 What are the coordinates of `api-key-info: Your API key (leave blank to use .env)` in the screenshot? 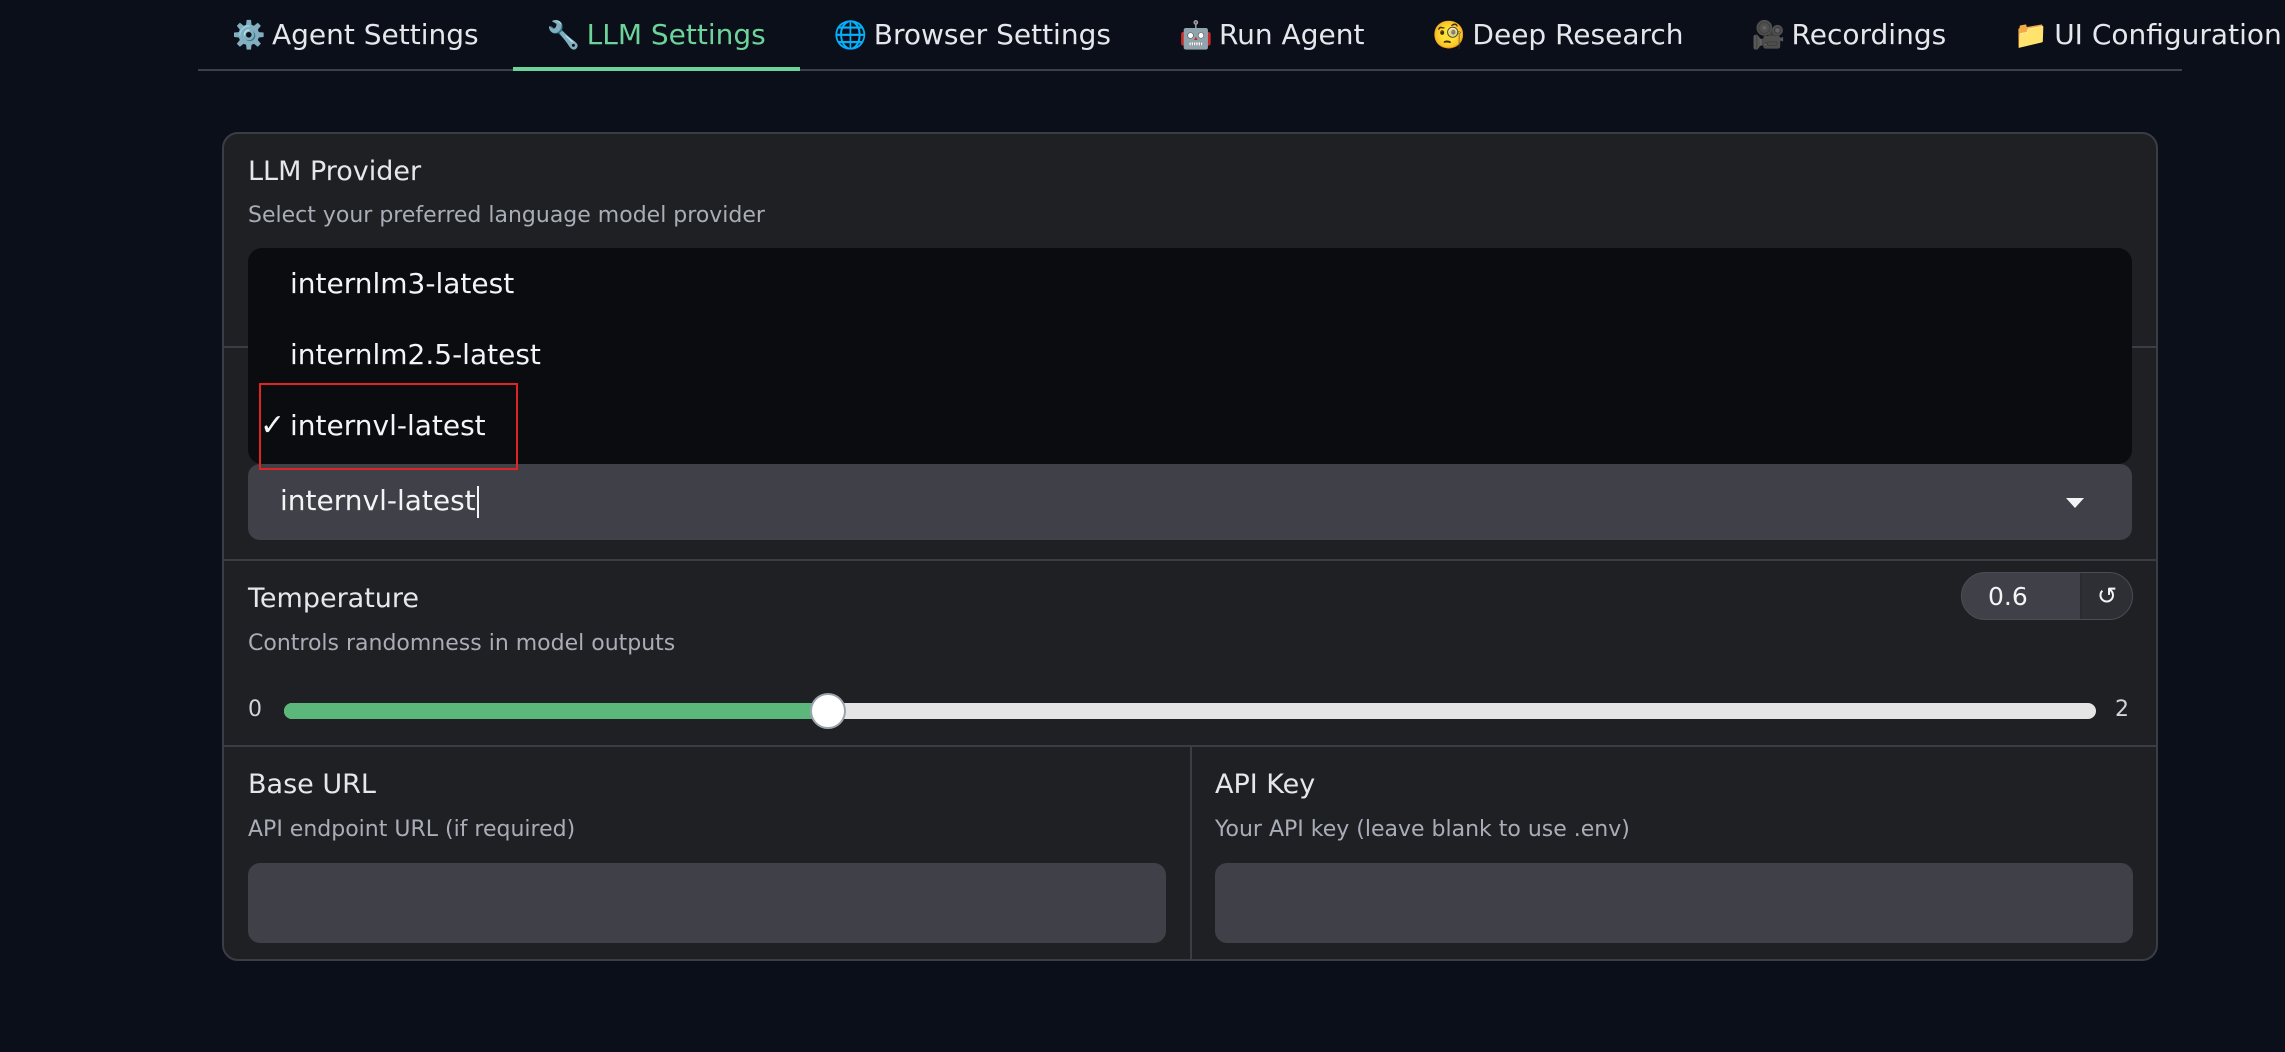 It's located at (1422, 829).